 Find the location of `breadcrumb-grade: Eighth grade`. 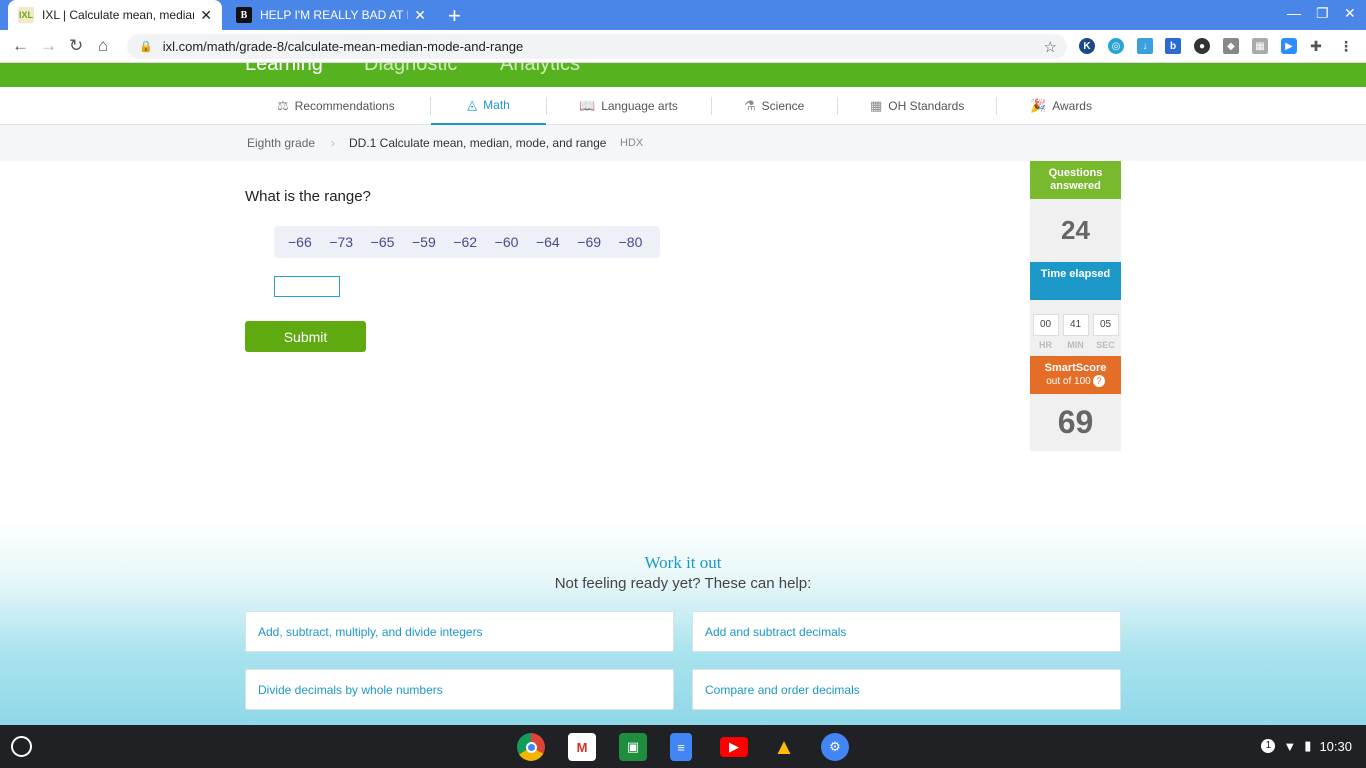

breadcrumb-grade: Eighth grade is located at coordinates (281, 143).